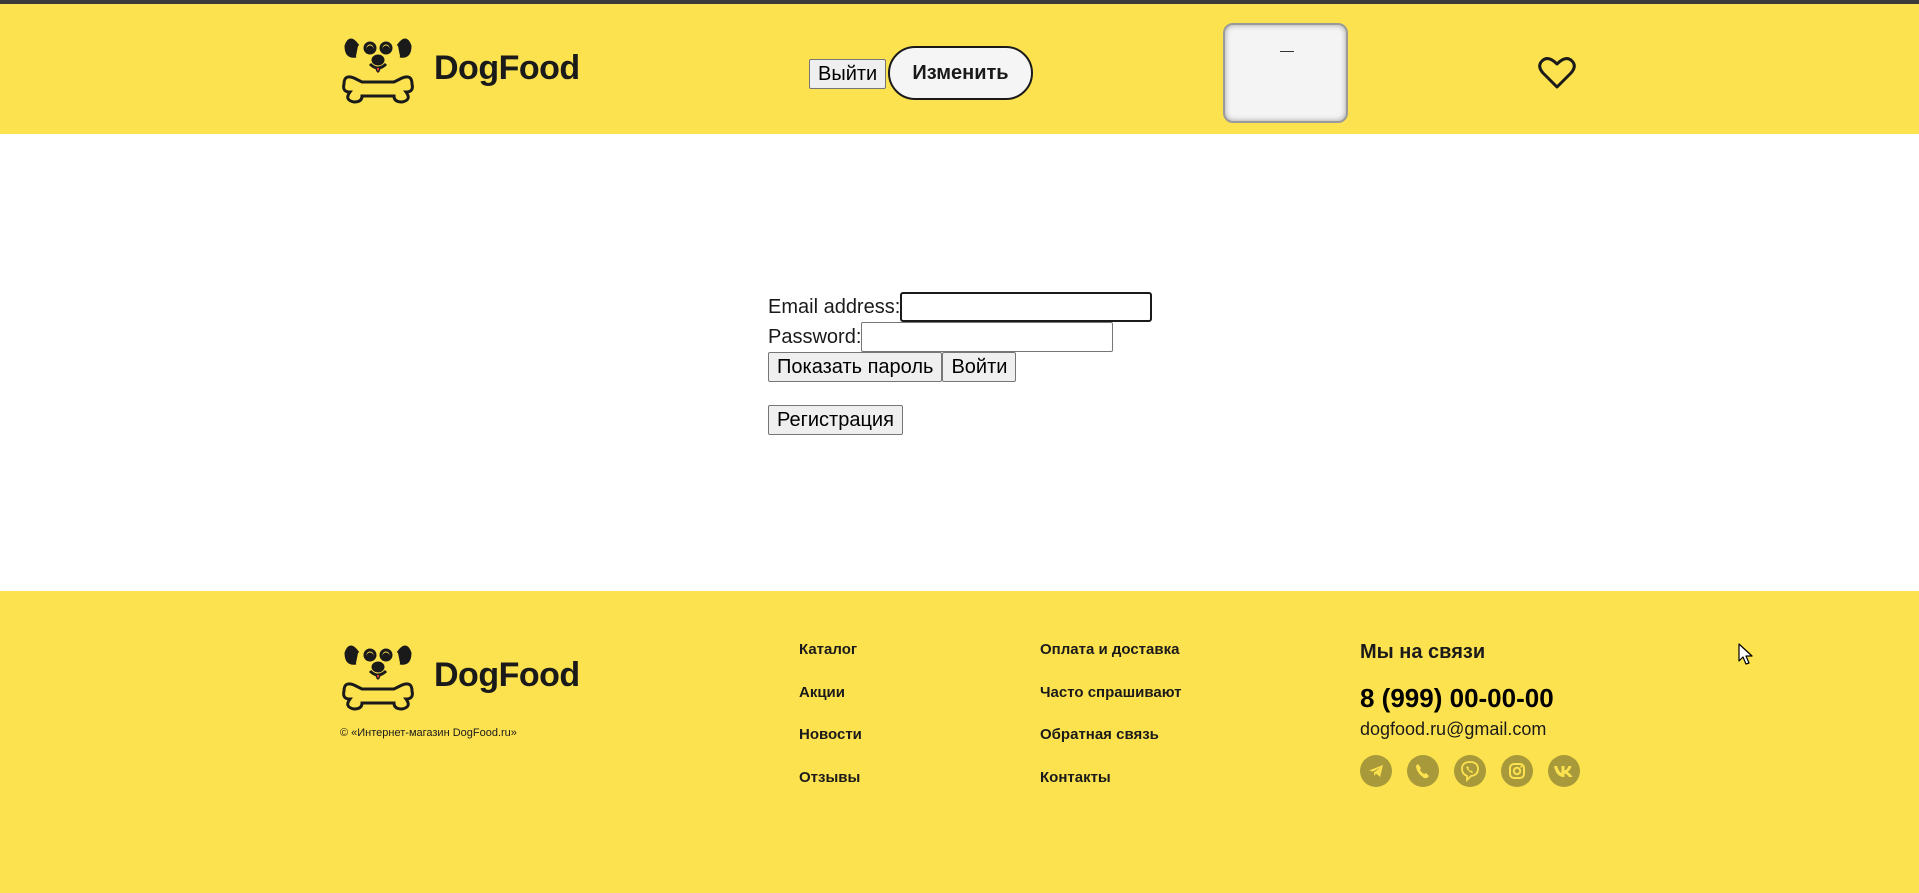 The width and height of the screenshot is (1919, 893). What do you see at coordinates (1075, 777) in the screenshot?
I see `footer-link-contacts: Контакты` at bounding box center [1075, 777].